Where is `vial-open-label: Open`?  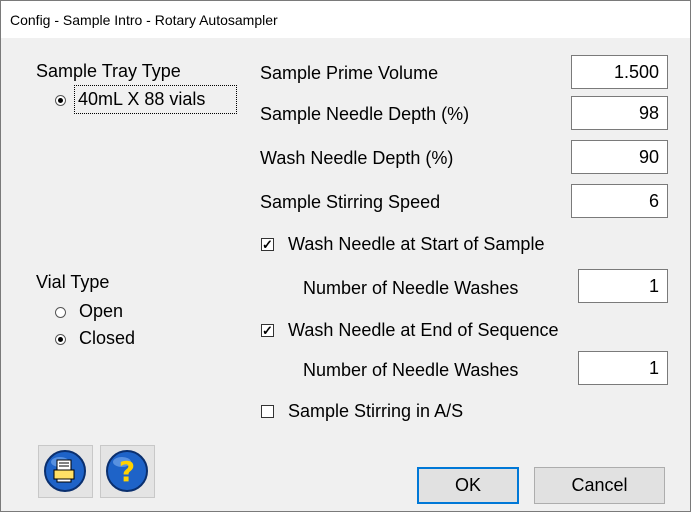 vial-open-label: Open is located at coordinates (101, 311).